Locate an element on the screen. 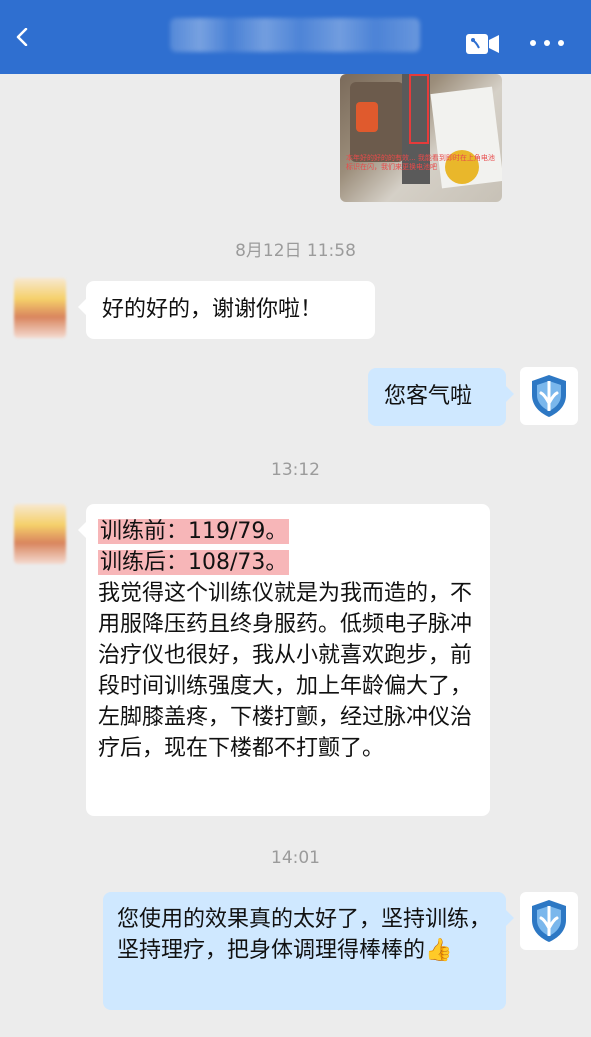 The height and width of the screenshot is (1037, 591). image-message: 本年好的好的的有效... 我能看到即时在上角电池标识在闪，我们来更换电池吧 is located at coordinates (421, 138).